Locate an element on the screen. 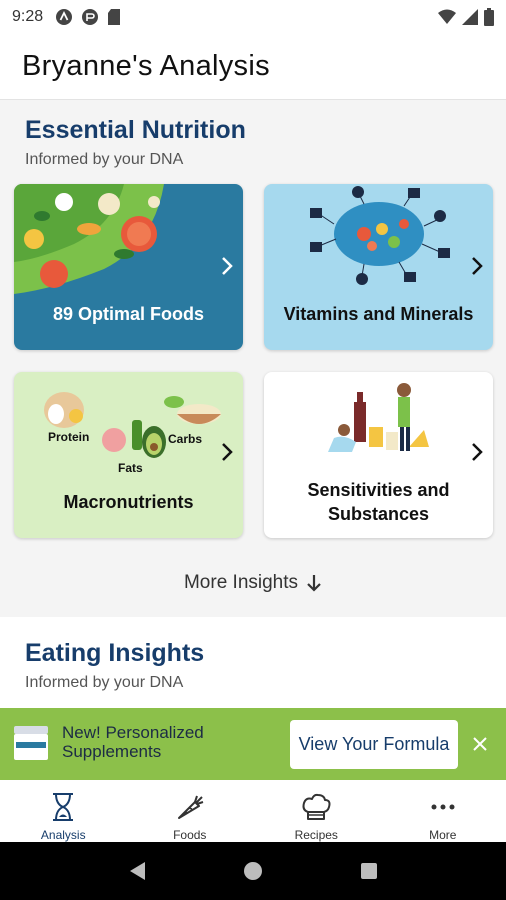  status-bar: 9:28 is located at coordinates (253, 17).